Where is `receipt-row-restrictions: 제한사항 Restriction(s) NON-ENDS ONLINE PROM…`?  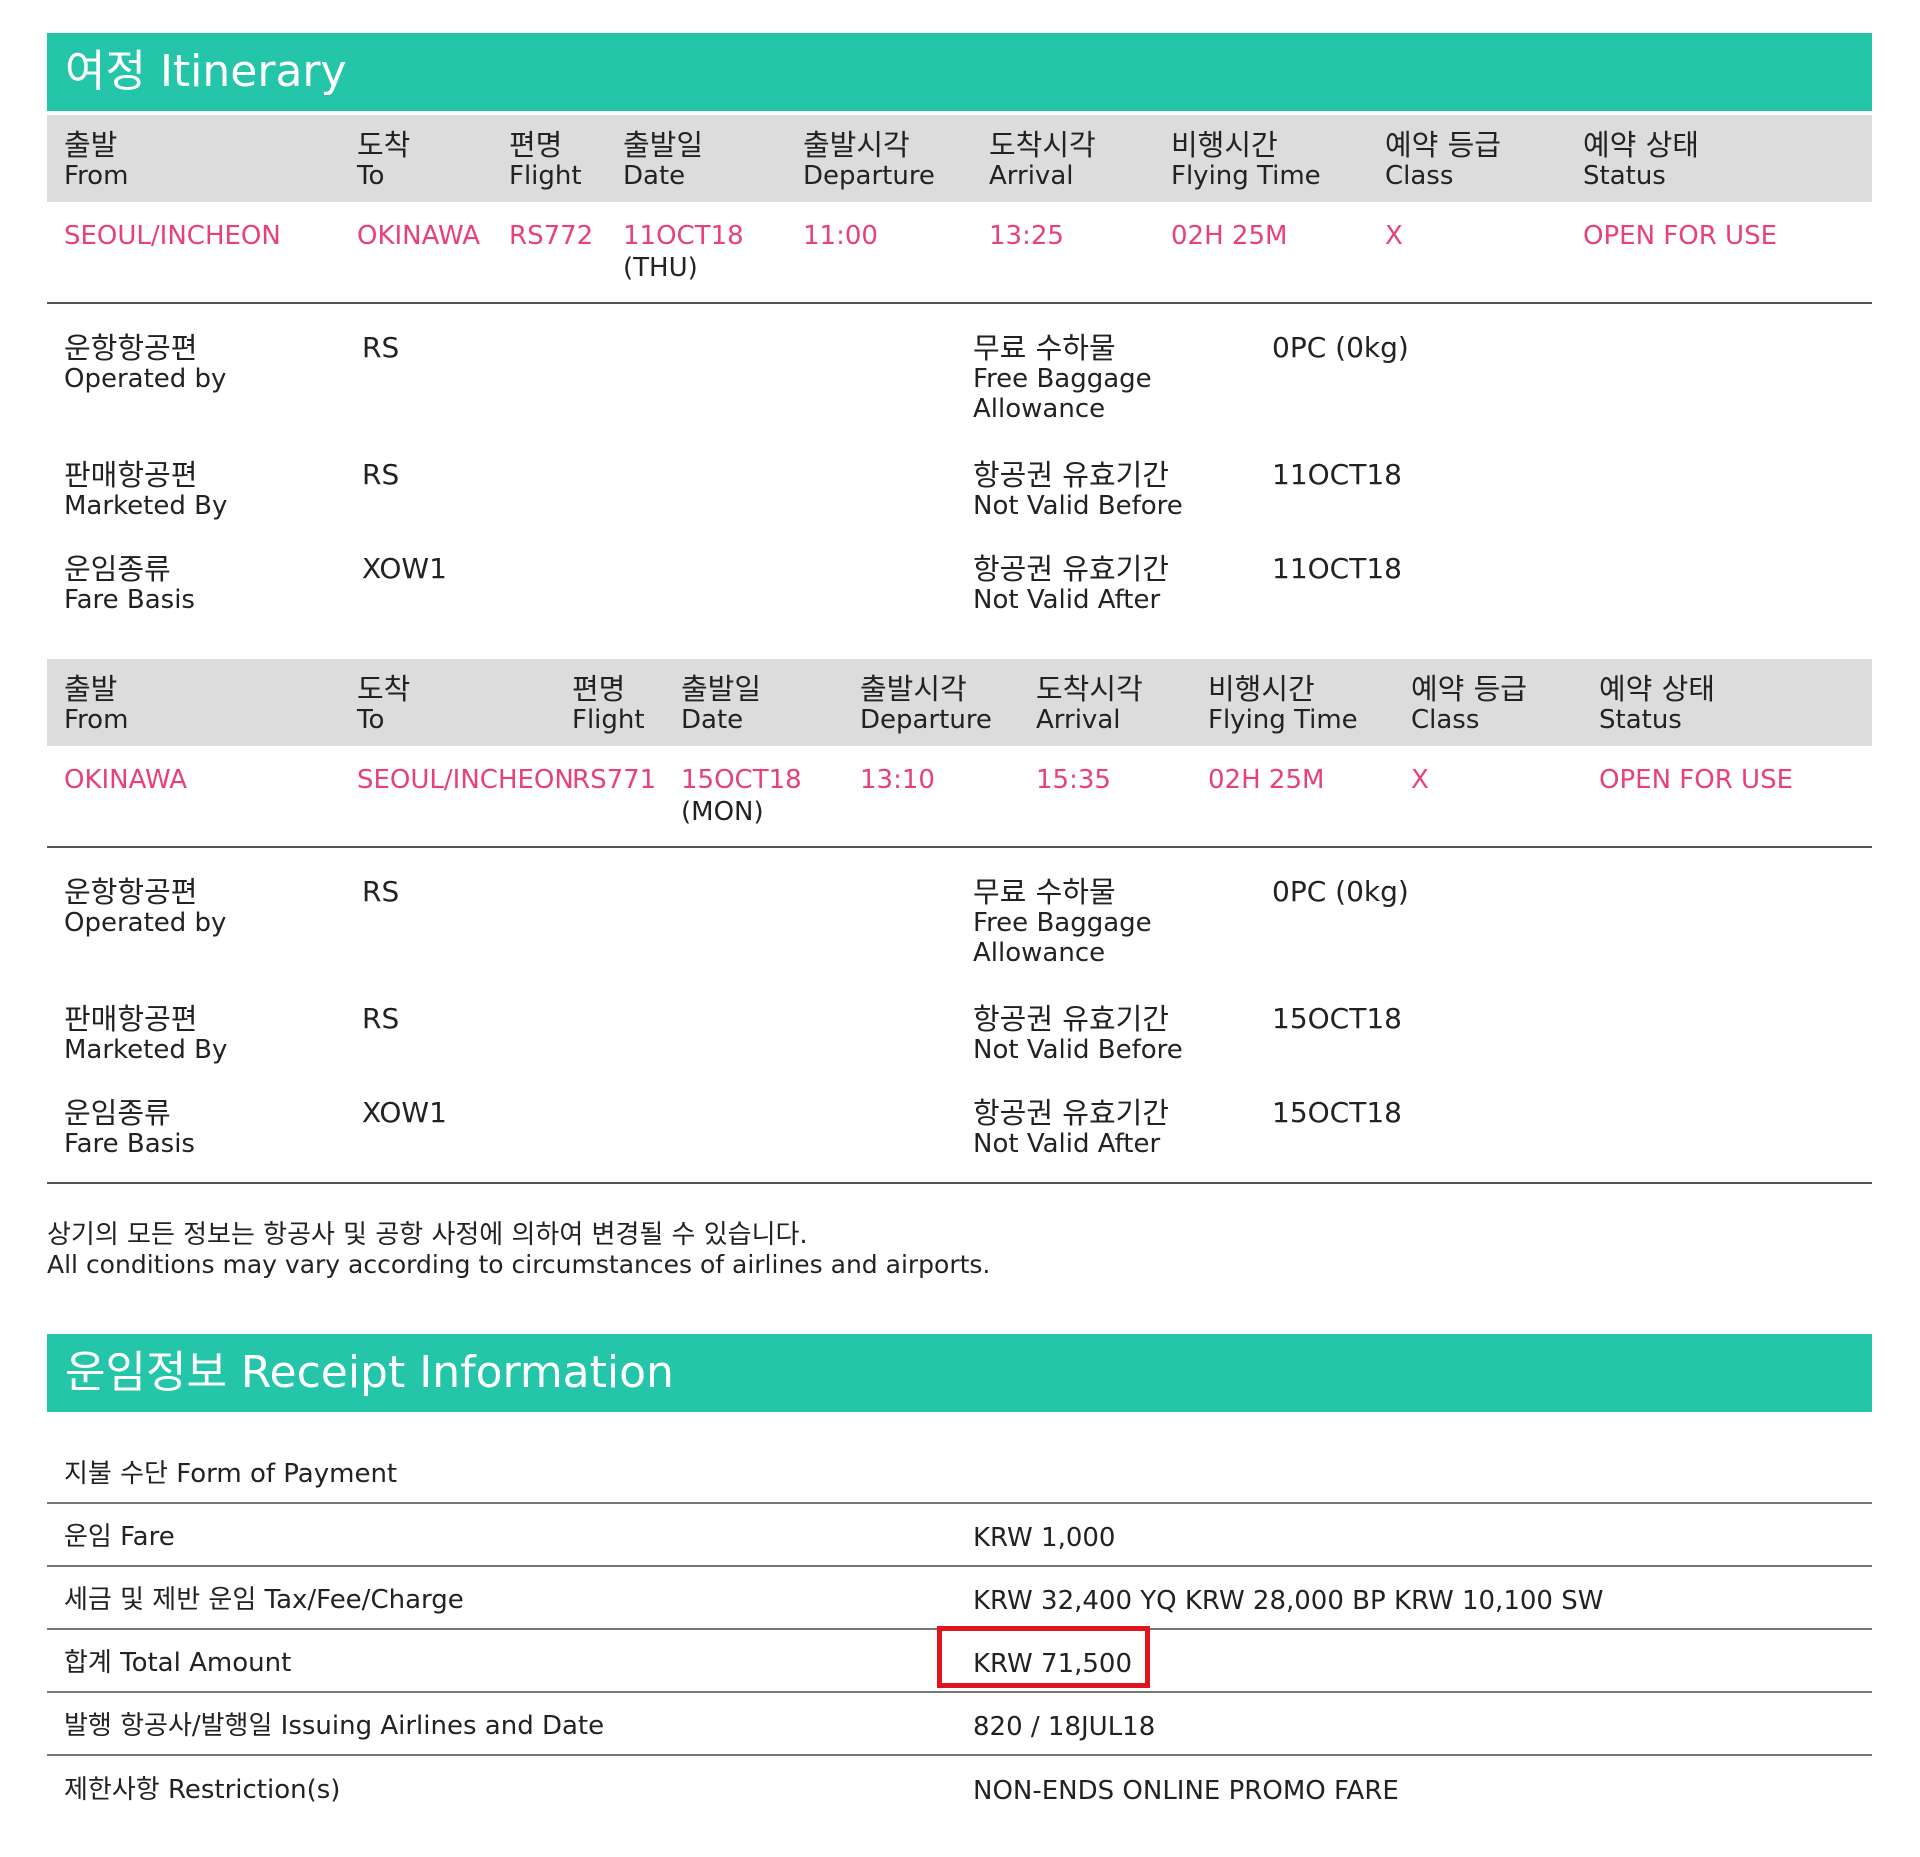
receipt-row-restrictions: 제한사항 Restriction(s) NON-ENDS ONLINE PROM… is located at coordinates (959, 1787).